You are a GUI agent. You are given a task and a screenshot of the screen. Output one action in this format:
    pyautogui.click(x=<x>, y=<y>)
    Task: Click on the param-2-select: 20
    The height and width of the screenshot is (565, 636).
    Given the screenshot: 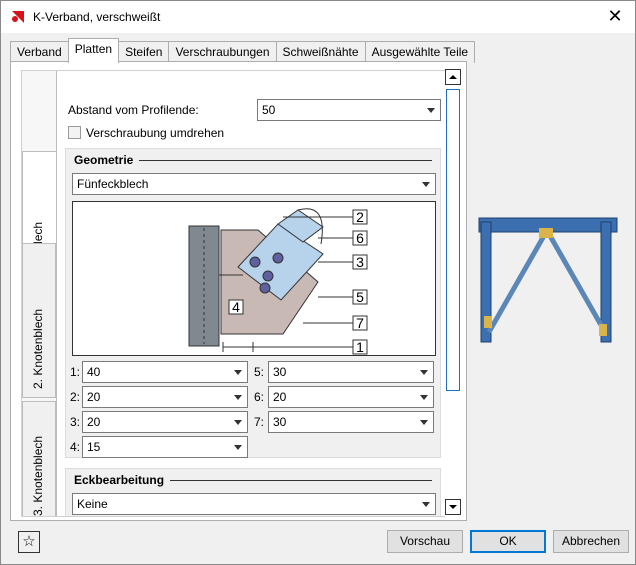 What is the action you would take?
    pyautogui.click(x=165, y=397)
    